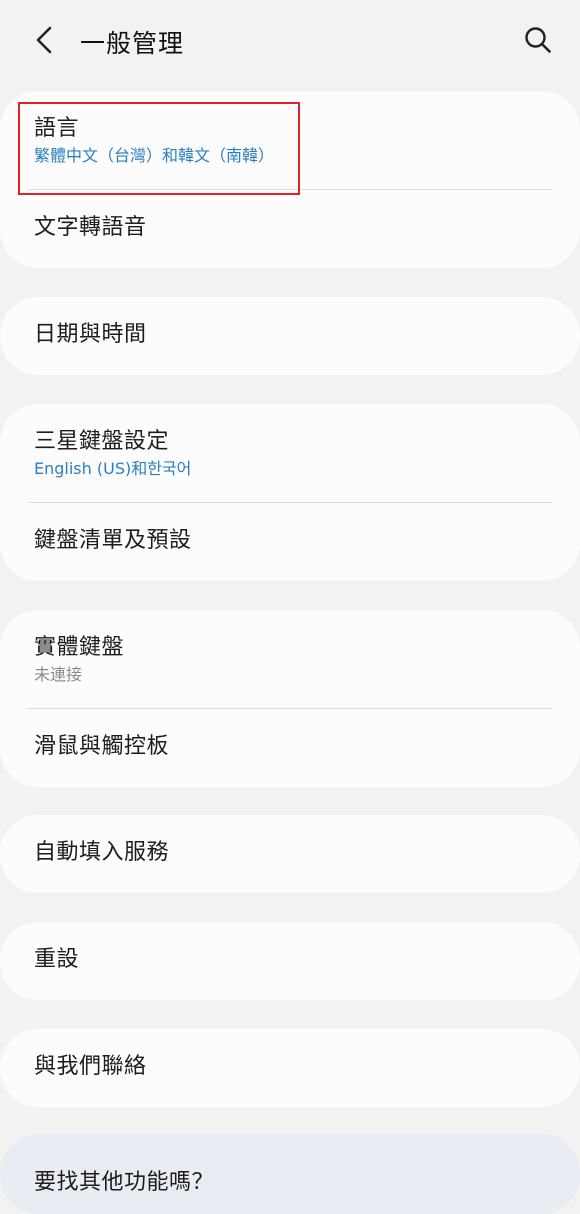 This screenshot has width=580, height=1214. What do you see at coordinates (90, 227) in the screenshot?
I see `tts-title: 文字轉語音` at bounding box center [90, 227].